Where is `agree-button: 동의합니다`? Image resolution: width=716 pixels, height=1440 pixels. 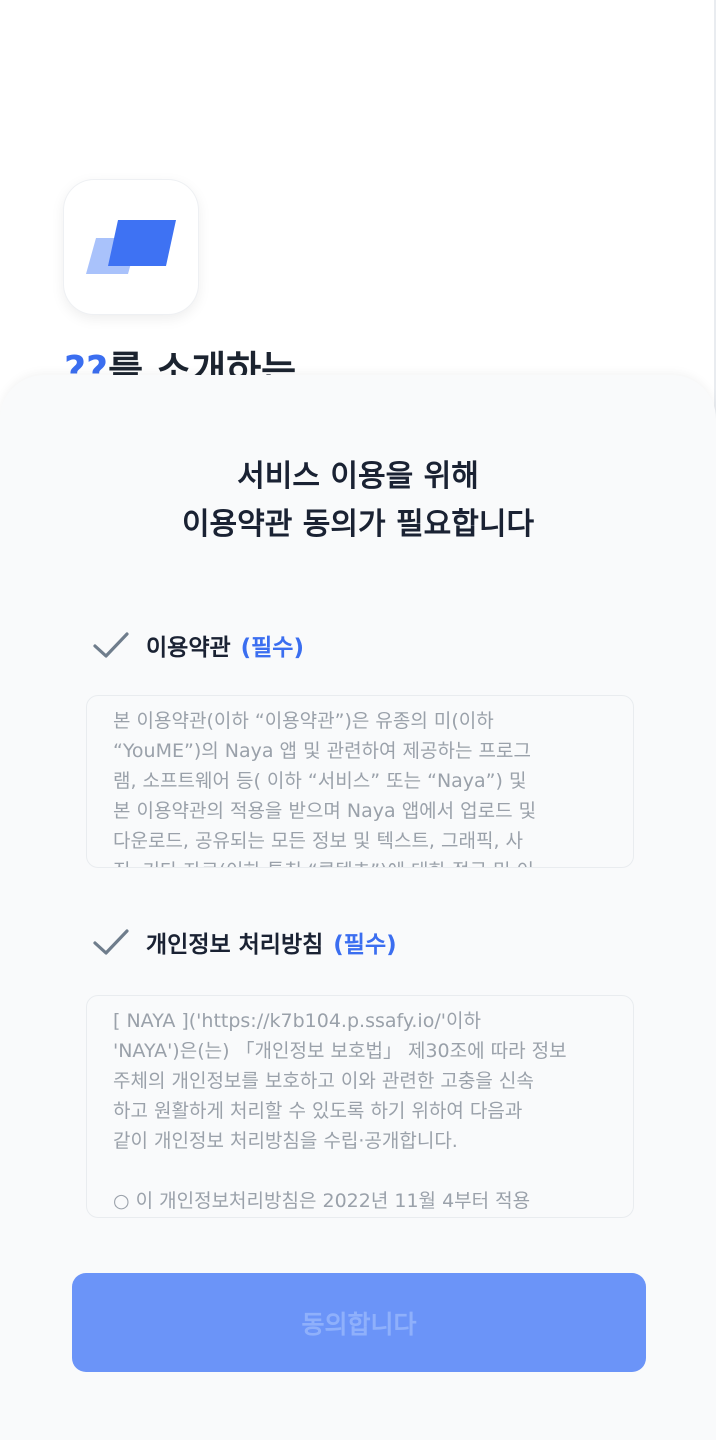 agree-button: 동의합니다 is located at coordinates (359, 1322).